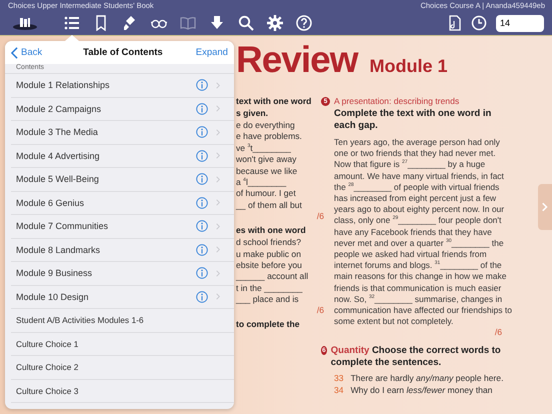  What do you see at coordinates (122, 226) in the screenshot?
I see `list-item: Module 7 Communities` at bounding box center [122, 226].